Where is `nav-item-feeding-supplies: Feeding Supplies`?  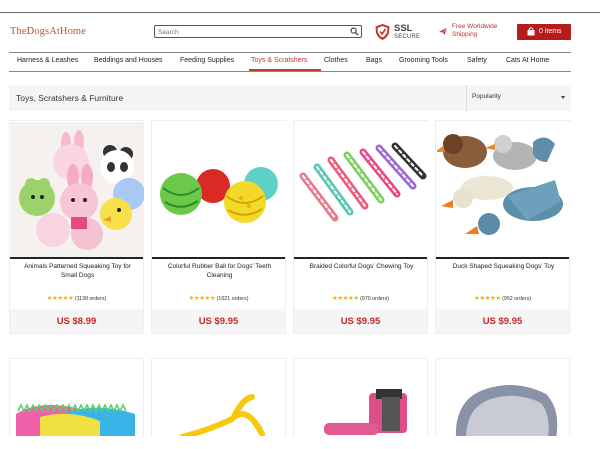
nav-item-feeding-supplies: Feeding Supplies is located at coordinates (207, 60).